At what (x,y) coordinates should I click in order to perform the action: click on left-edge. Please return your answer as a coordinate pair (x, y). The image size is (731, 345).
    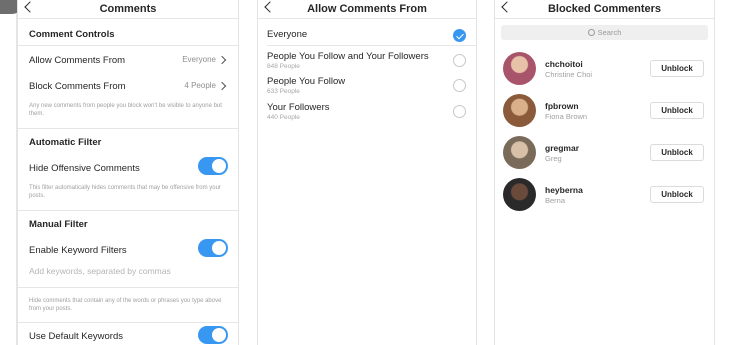
    Looking at the image, I should click on (8, 179).